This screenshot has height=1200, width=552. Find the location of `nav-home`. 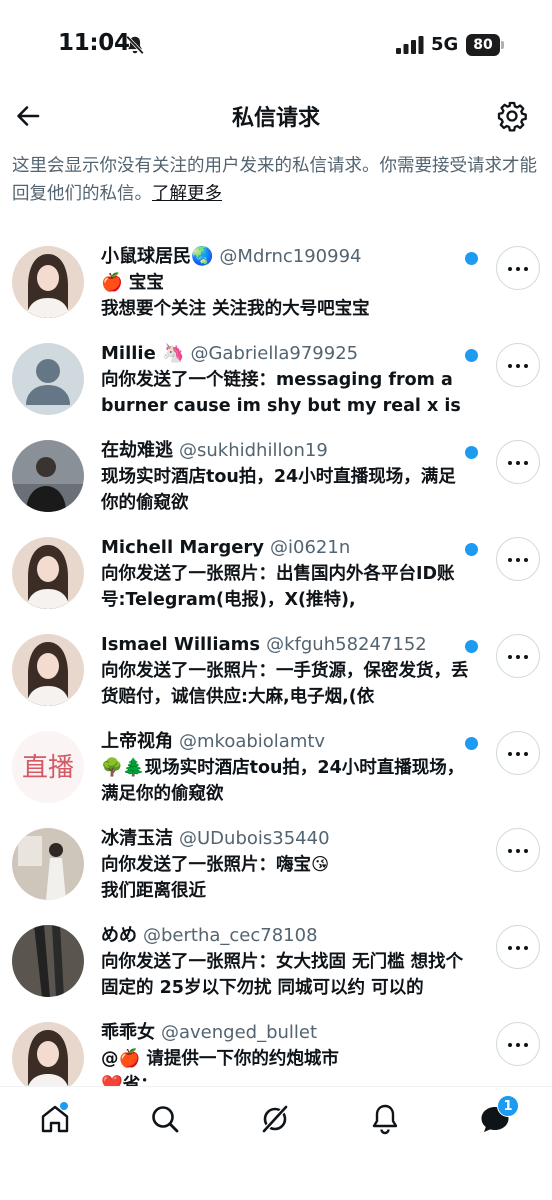

nav-home is located at coordinates (55, 1119).